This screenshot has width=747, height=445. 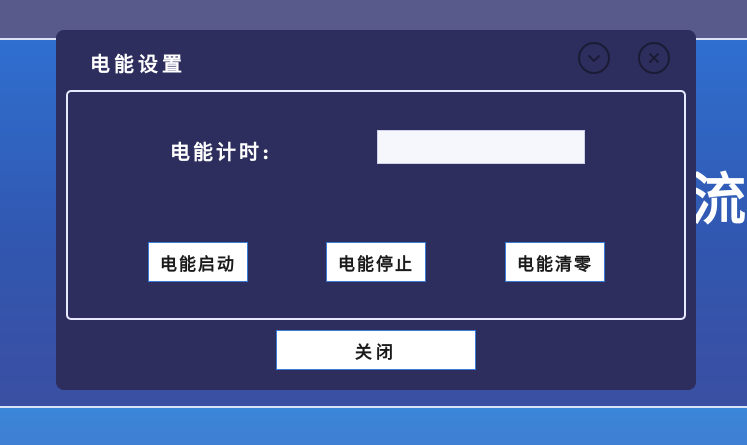 I want to click on background-footer-bar, so click(x=373, y=426).